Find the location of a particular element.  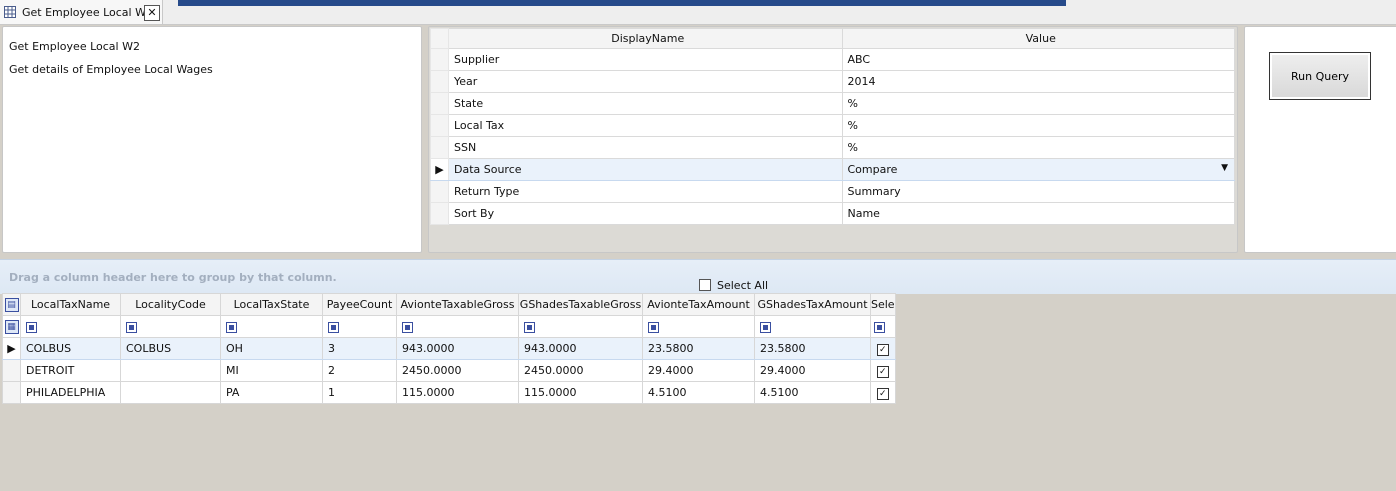

param-value-year: 2014 is located at coordinates (1038, 81).